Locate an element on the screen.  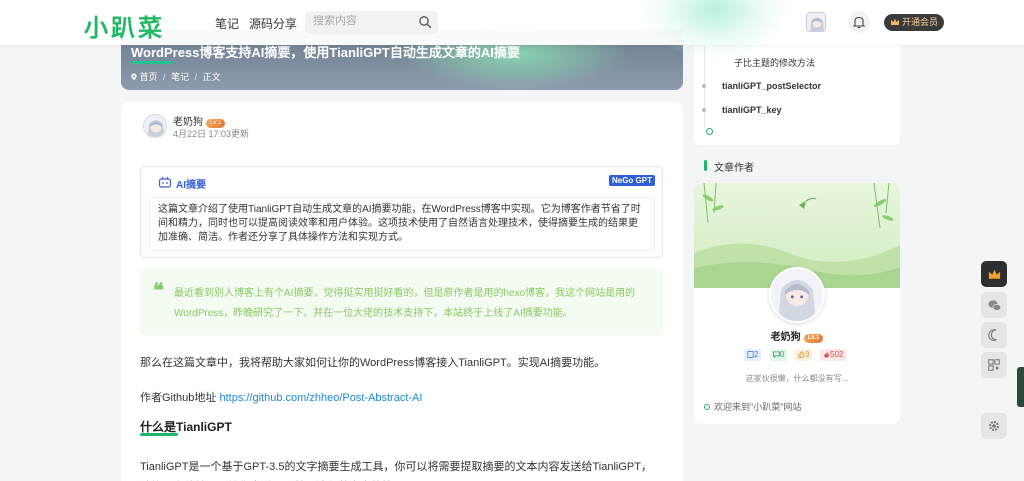
author-card-name-text: 老奶狗 is located at coordinates (785, 337).